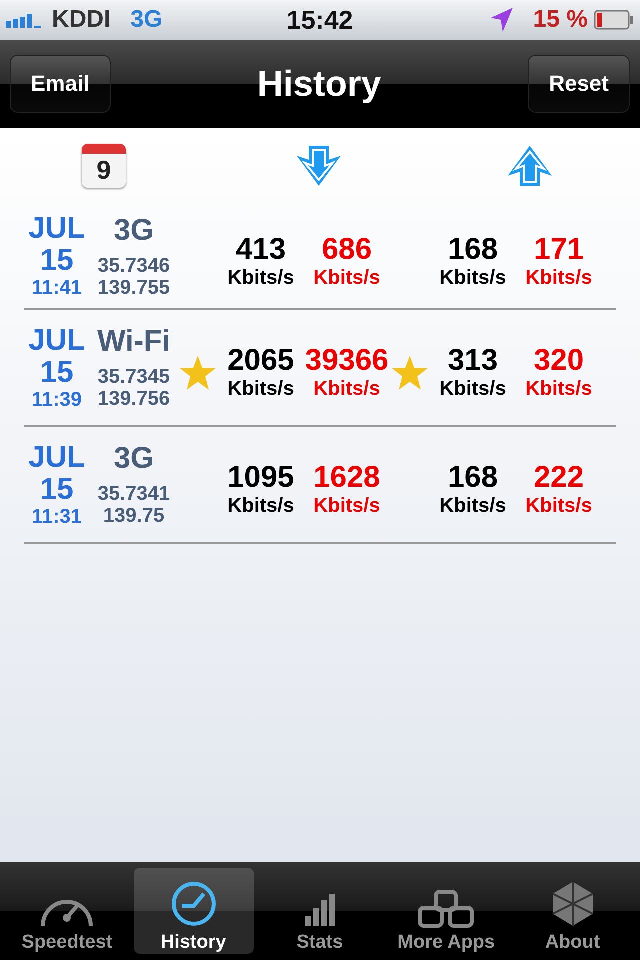 This screenshot has width=640, height=960. I want to click on email-button: Email, so click(60, 84).